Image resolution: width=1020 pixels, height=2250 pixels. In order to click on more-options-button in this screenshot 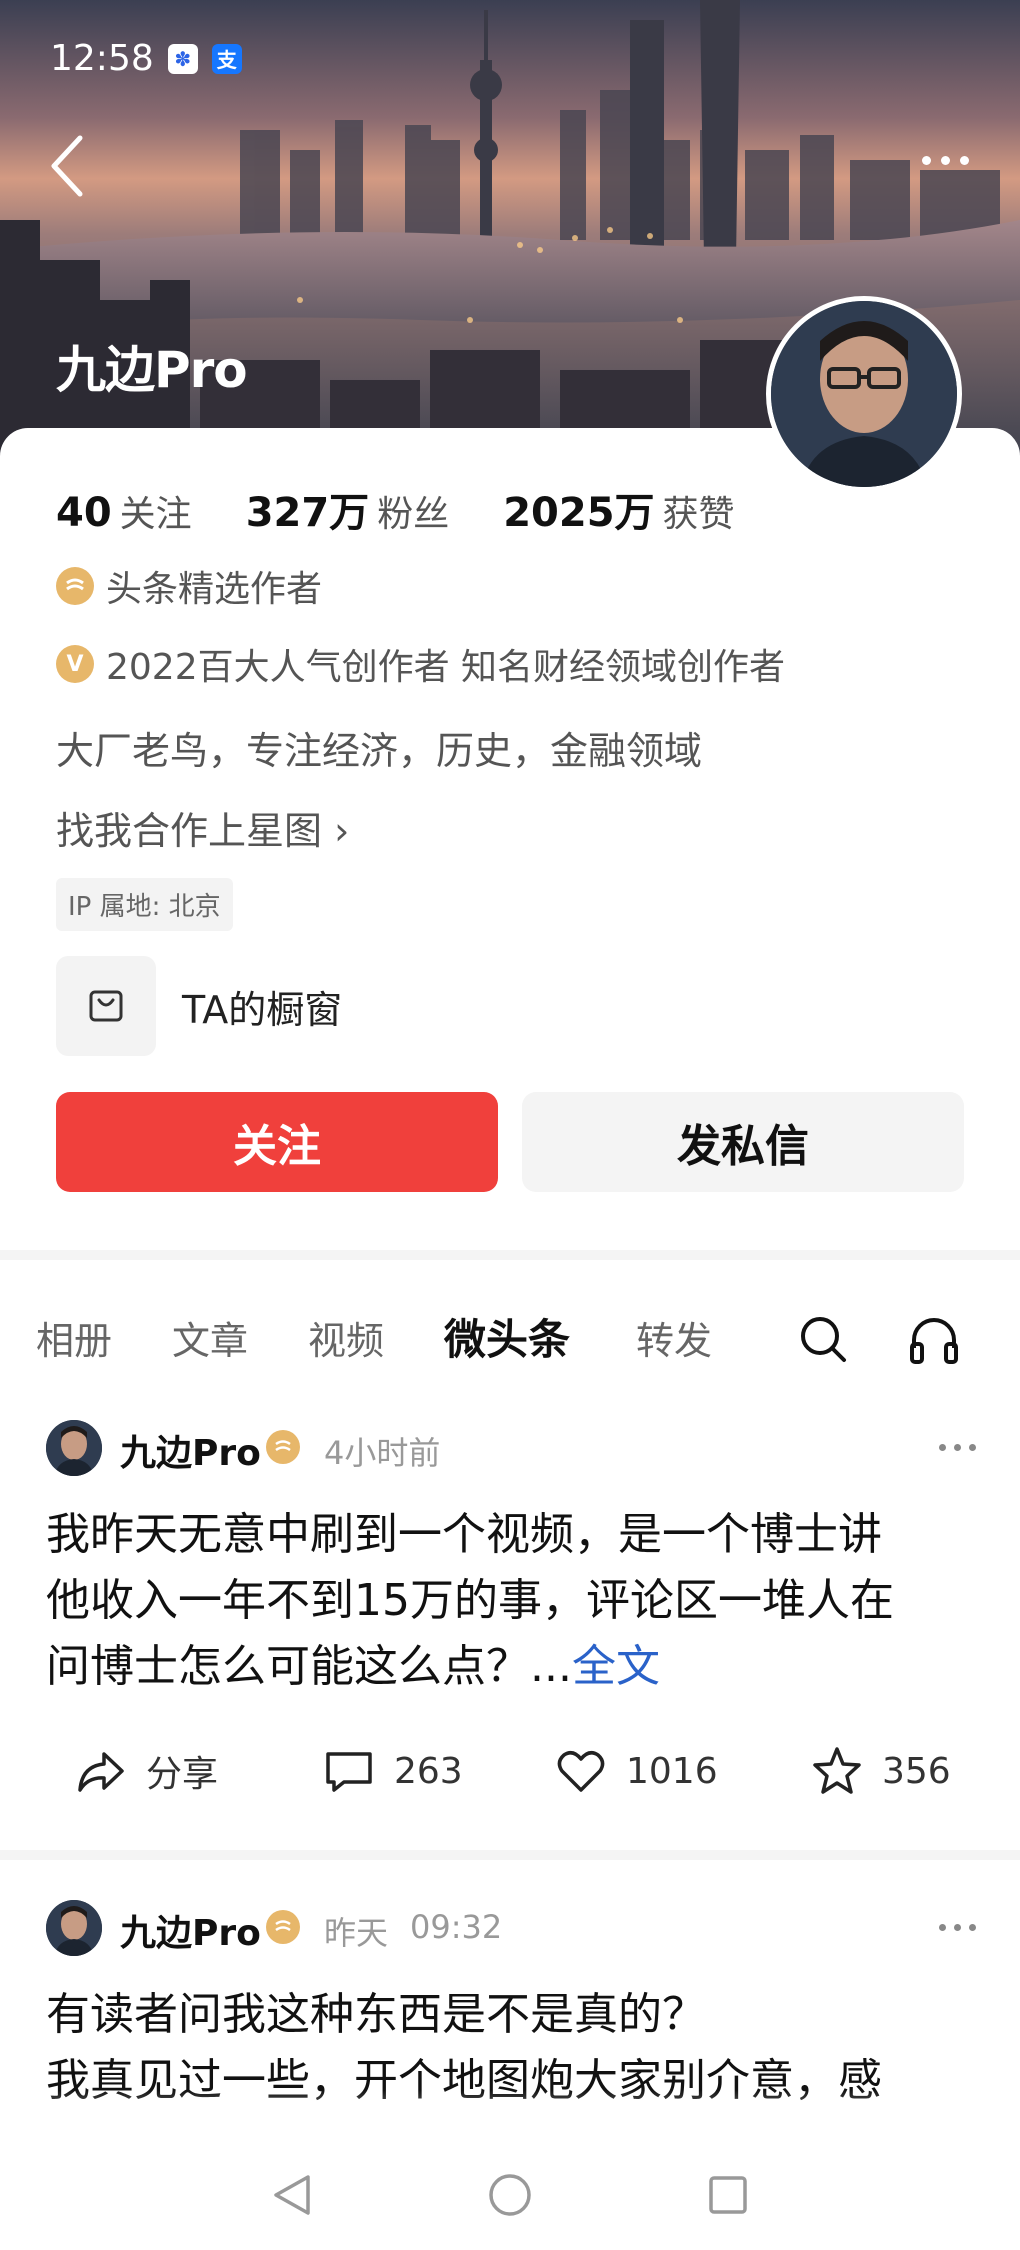, I will do `click(945, 160)`.